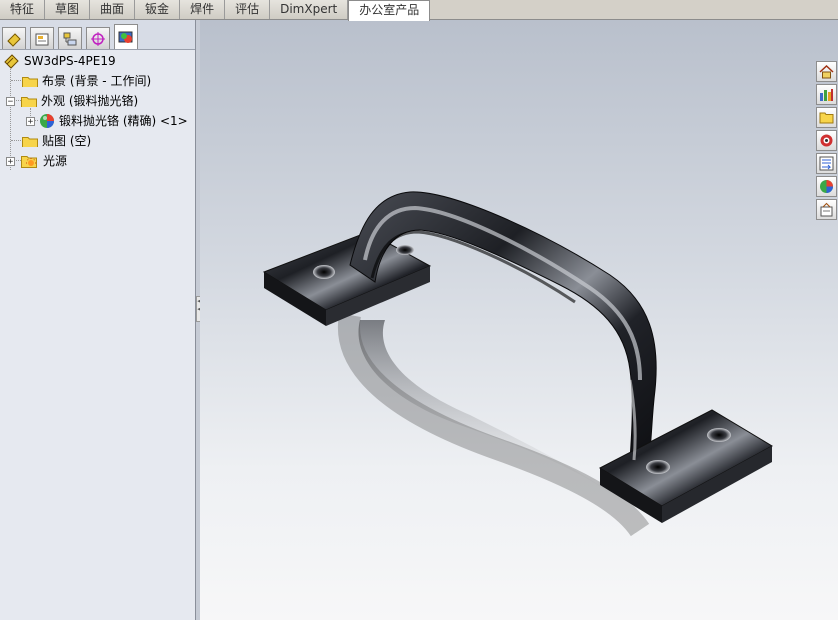 Image resolution: width=838 pixels, height=620 pixels. I want to click on manager-pane-tabs, so click(97, 35).